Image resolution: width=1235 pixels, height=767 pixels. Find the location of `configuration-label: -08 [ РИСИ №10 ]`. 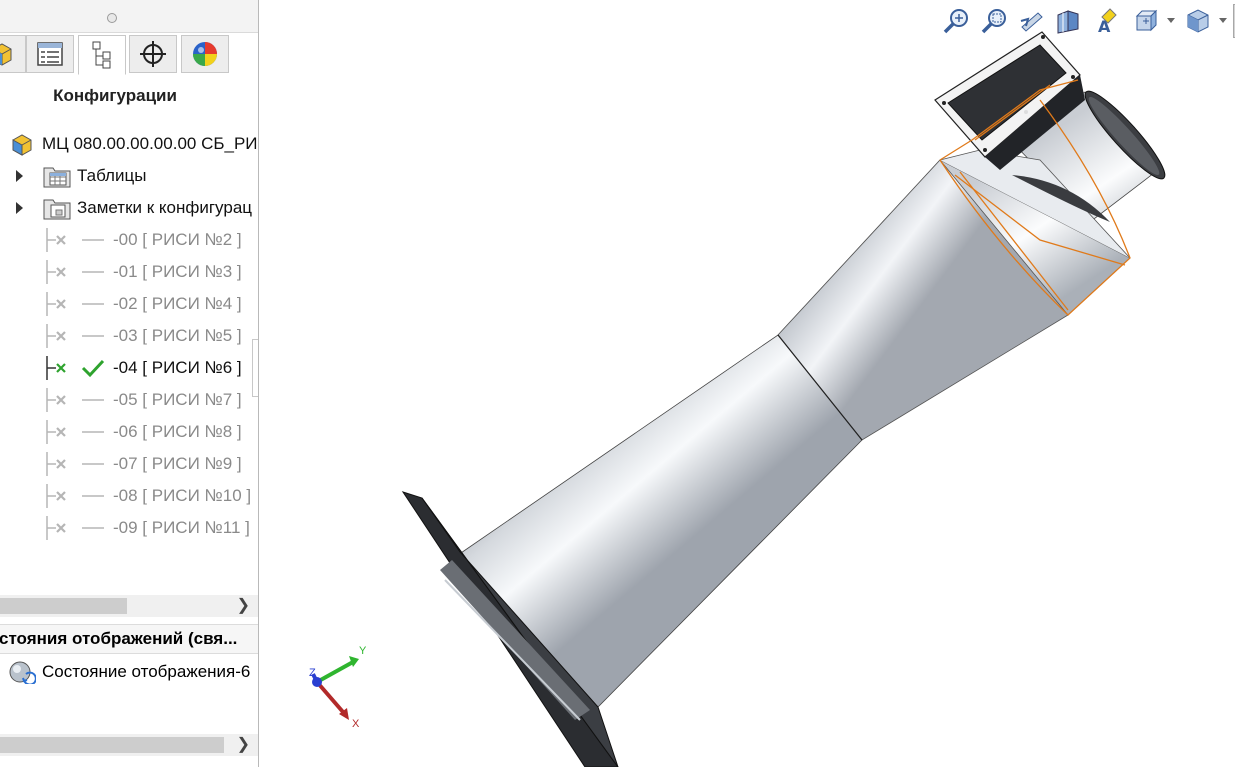

configuration-label: -08 [ РИСИ №10 ] is located at coordinates (182, 495).